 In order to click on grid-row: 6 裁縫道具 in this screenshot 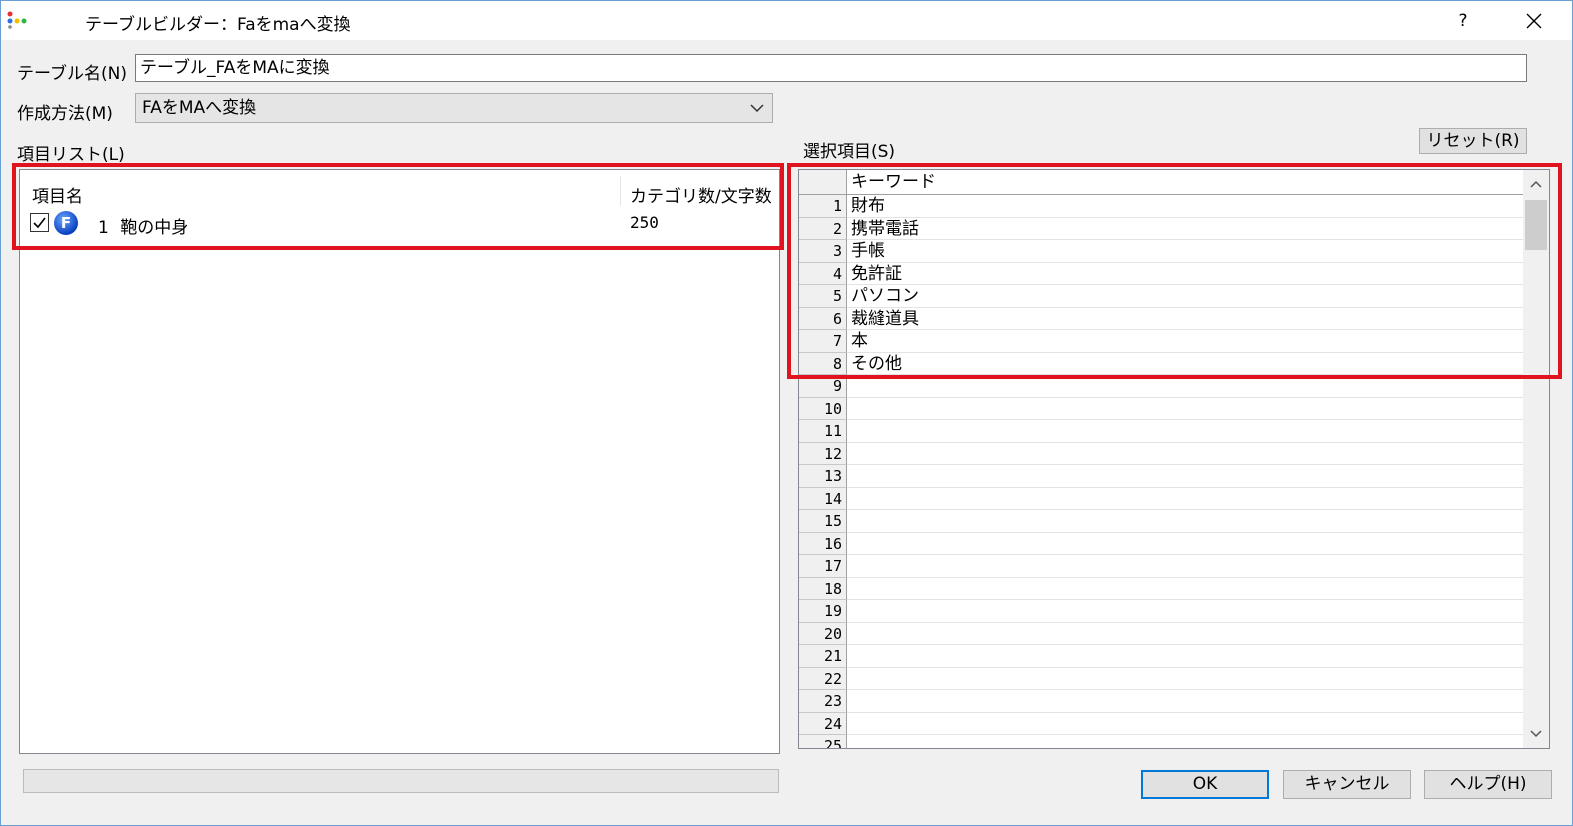, I will do `click(1161, 318)`.